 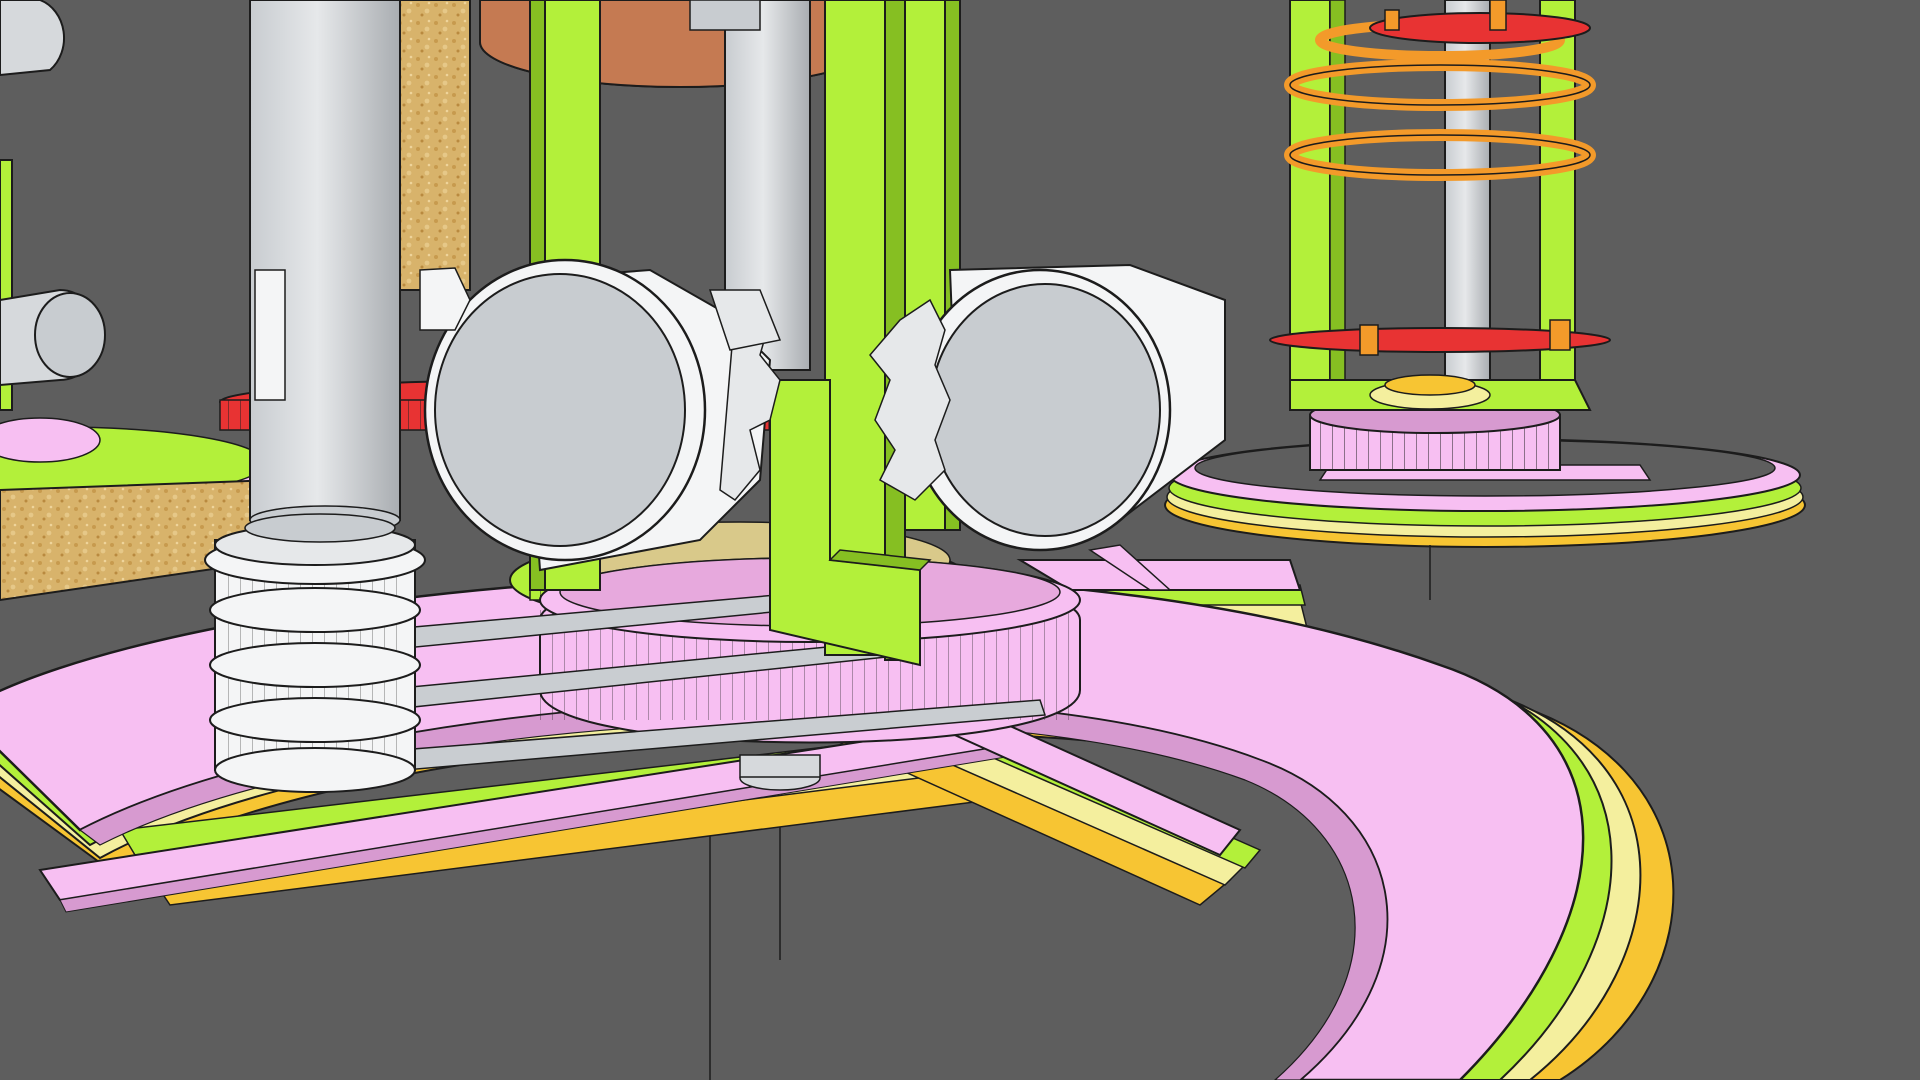 I want to click on pulley-stack, so click(x=315, y=653).